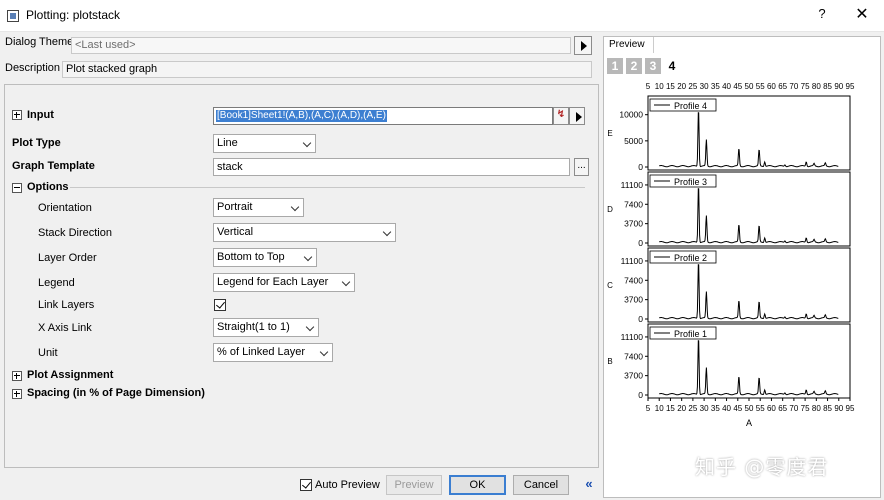  What do you see at coordinates (258, 207) in the screenshot?
I see `orientation-select: Portrait` at bounding box center [258, 207].